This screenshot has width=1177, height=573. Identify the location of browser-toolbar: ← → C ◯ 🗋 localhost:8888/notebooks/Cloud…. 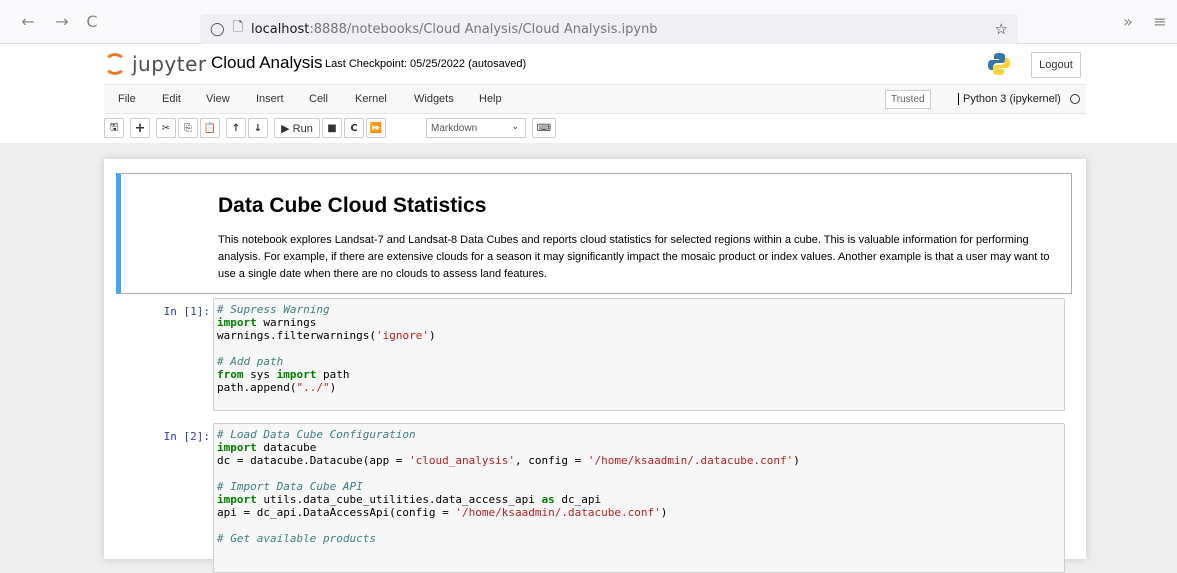
(588, 22).